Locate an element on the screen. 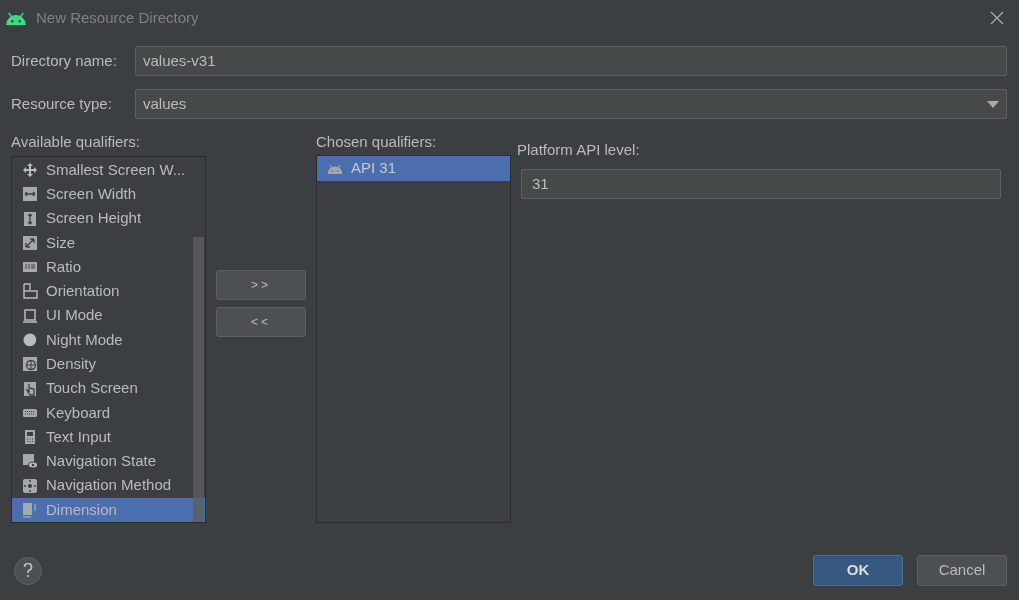 Image resolution: width=1019 pixels, height=600 pixels. section-label: Chosen qualifiers: is located at coordinates (377, 141).